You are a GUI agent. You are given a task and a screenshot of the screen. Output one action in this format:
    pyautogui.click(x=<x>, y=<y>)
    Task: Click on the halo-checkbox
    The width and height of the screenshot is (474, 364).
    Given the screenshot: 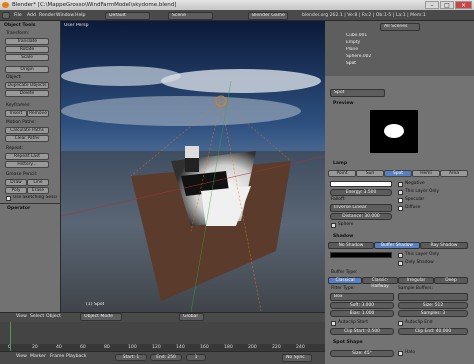 What is the action you would take?
    pyautogui.click(x=400, y=353)
    